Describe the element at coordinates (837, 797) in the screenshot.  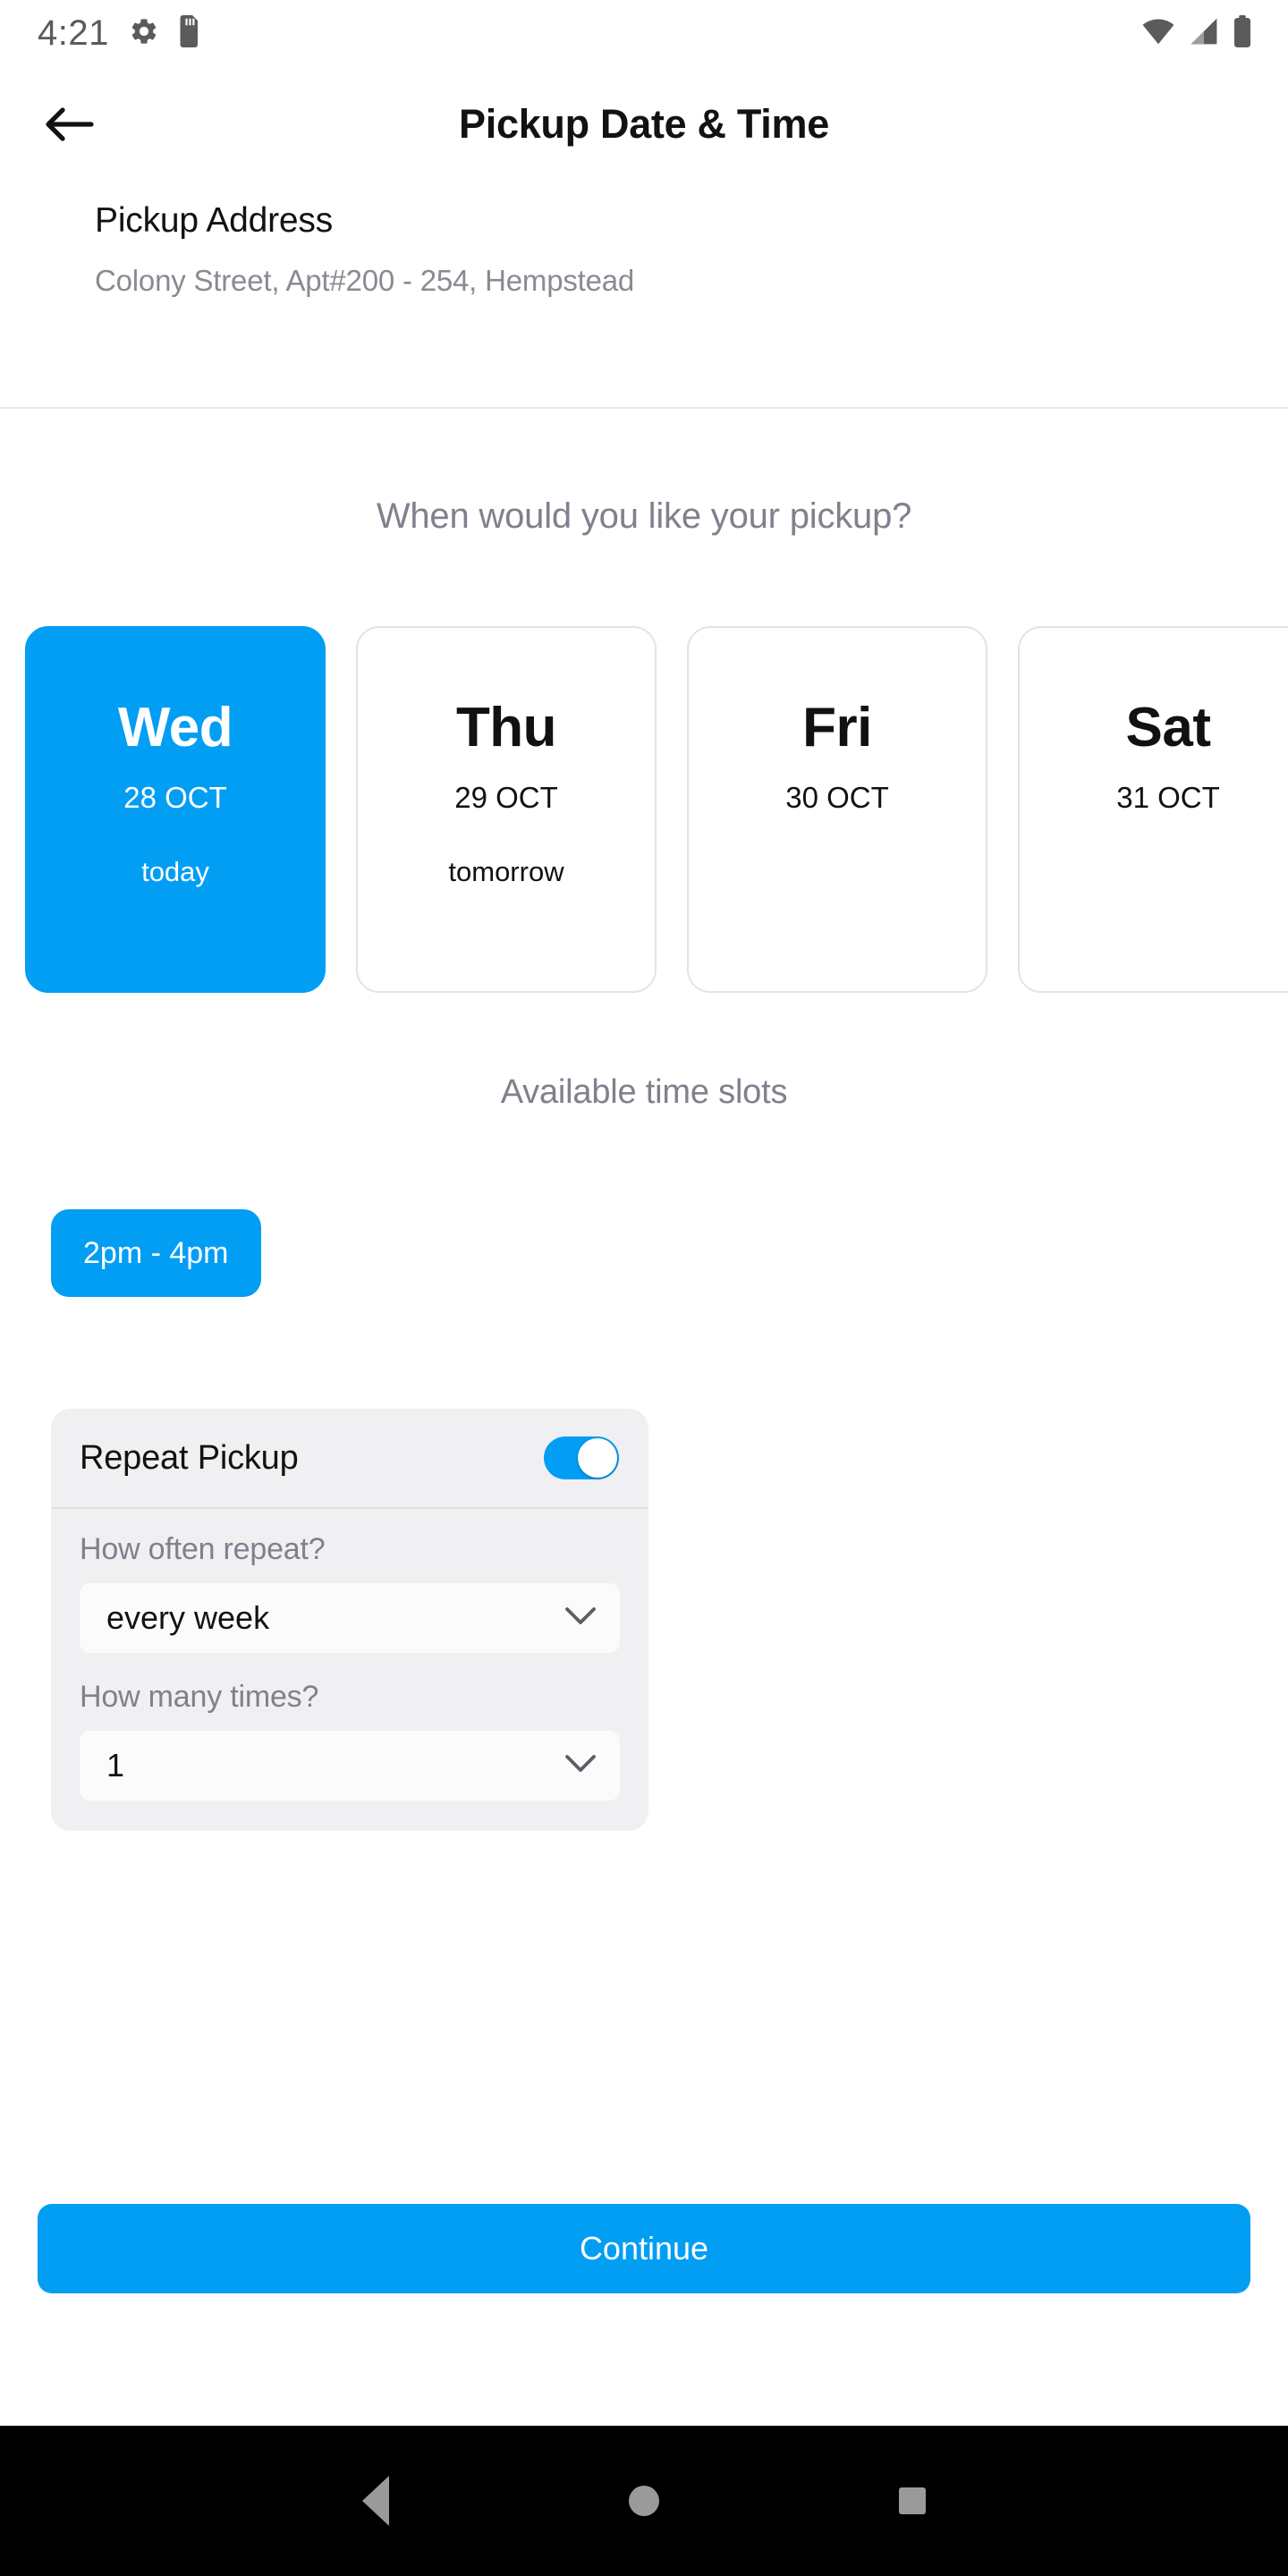
I see `date-card-date: 30 OCT` at that location.